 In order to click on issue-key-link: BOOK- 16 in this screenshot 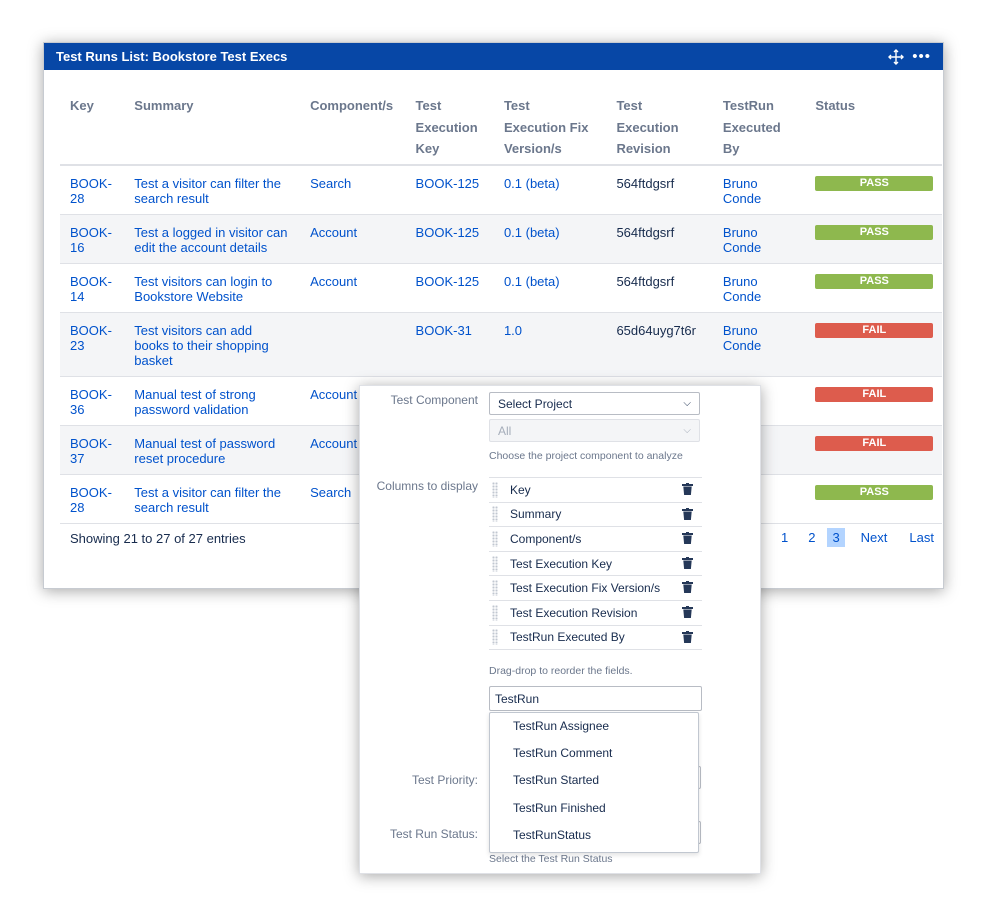, I will do `click(92, 239)`.